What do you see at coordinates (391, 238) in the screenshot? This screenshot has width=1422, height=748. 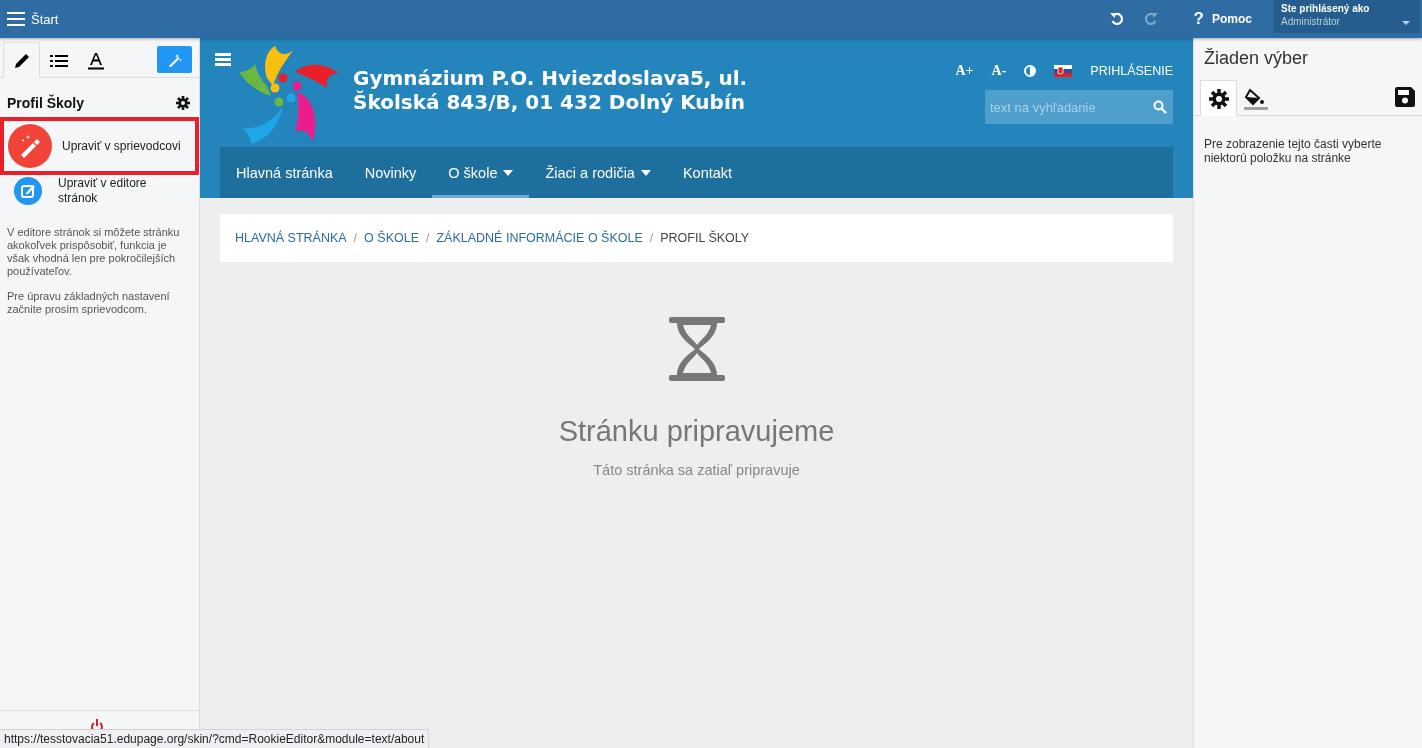 I see `breadcrumb-link: O ŠKOLE` at bounding box center [391, 238].